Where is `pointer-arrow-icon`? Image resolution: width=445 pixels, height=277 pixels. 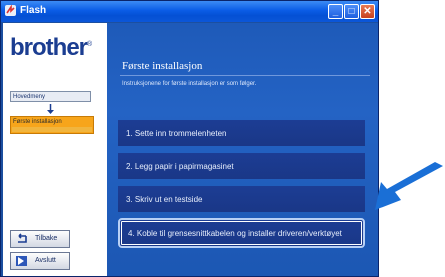 pointer-arrow-icon is located at coordinates (409, 186).